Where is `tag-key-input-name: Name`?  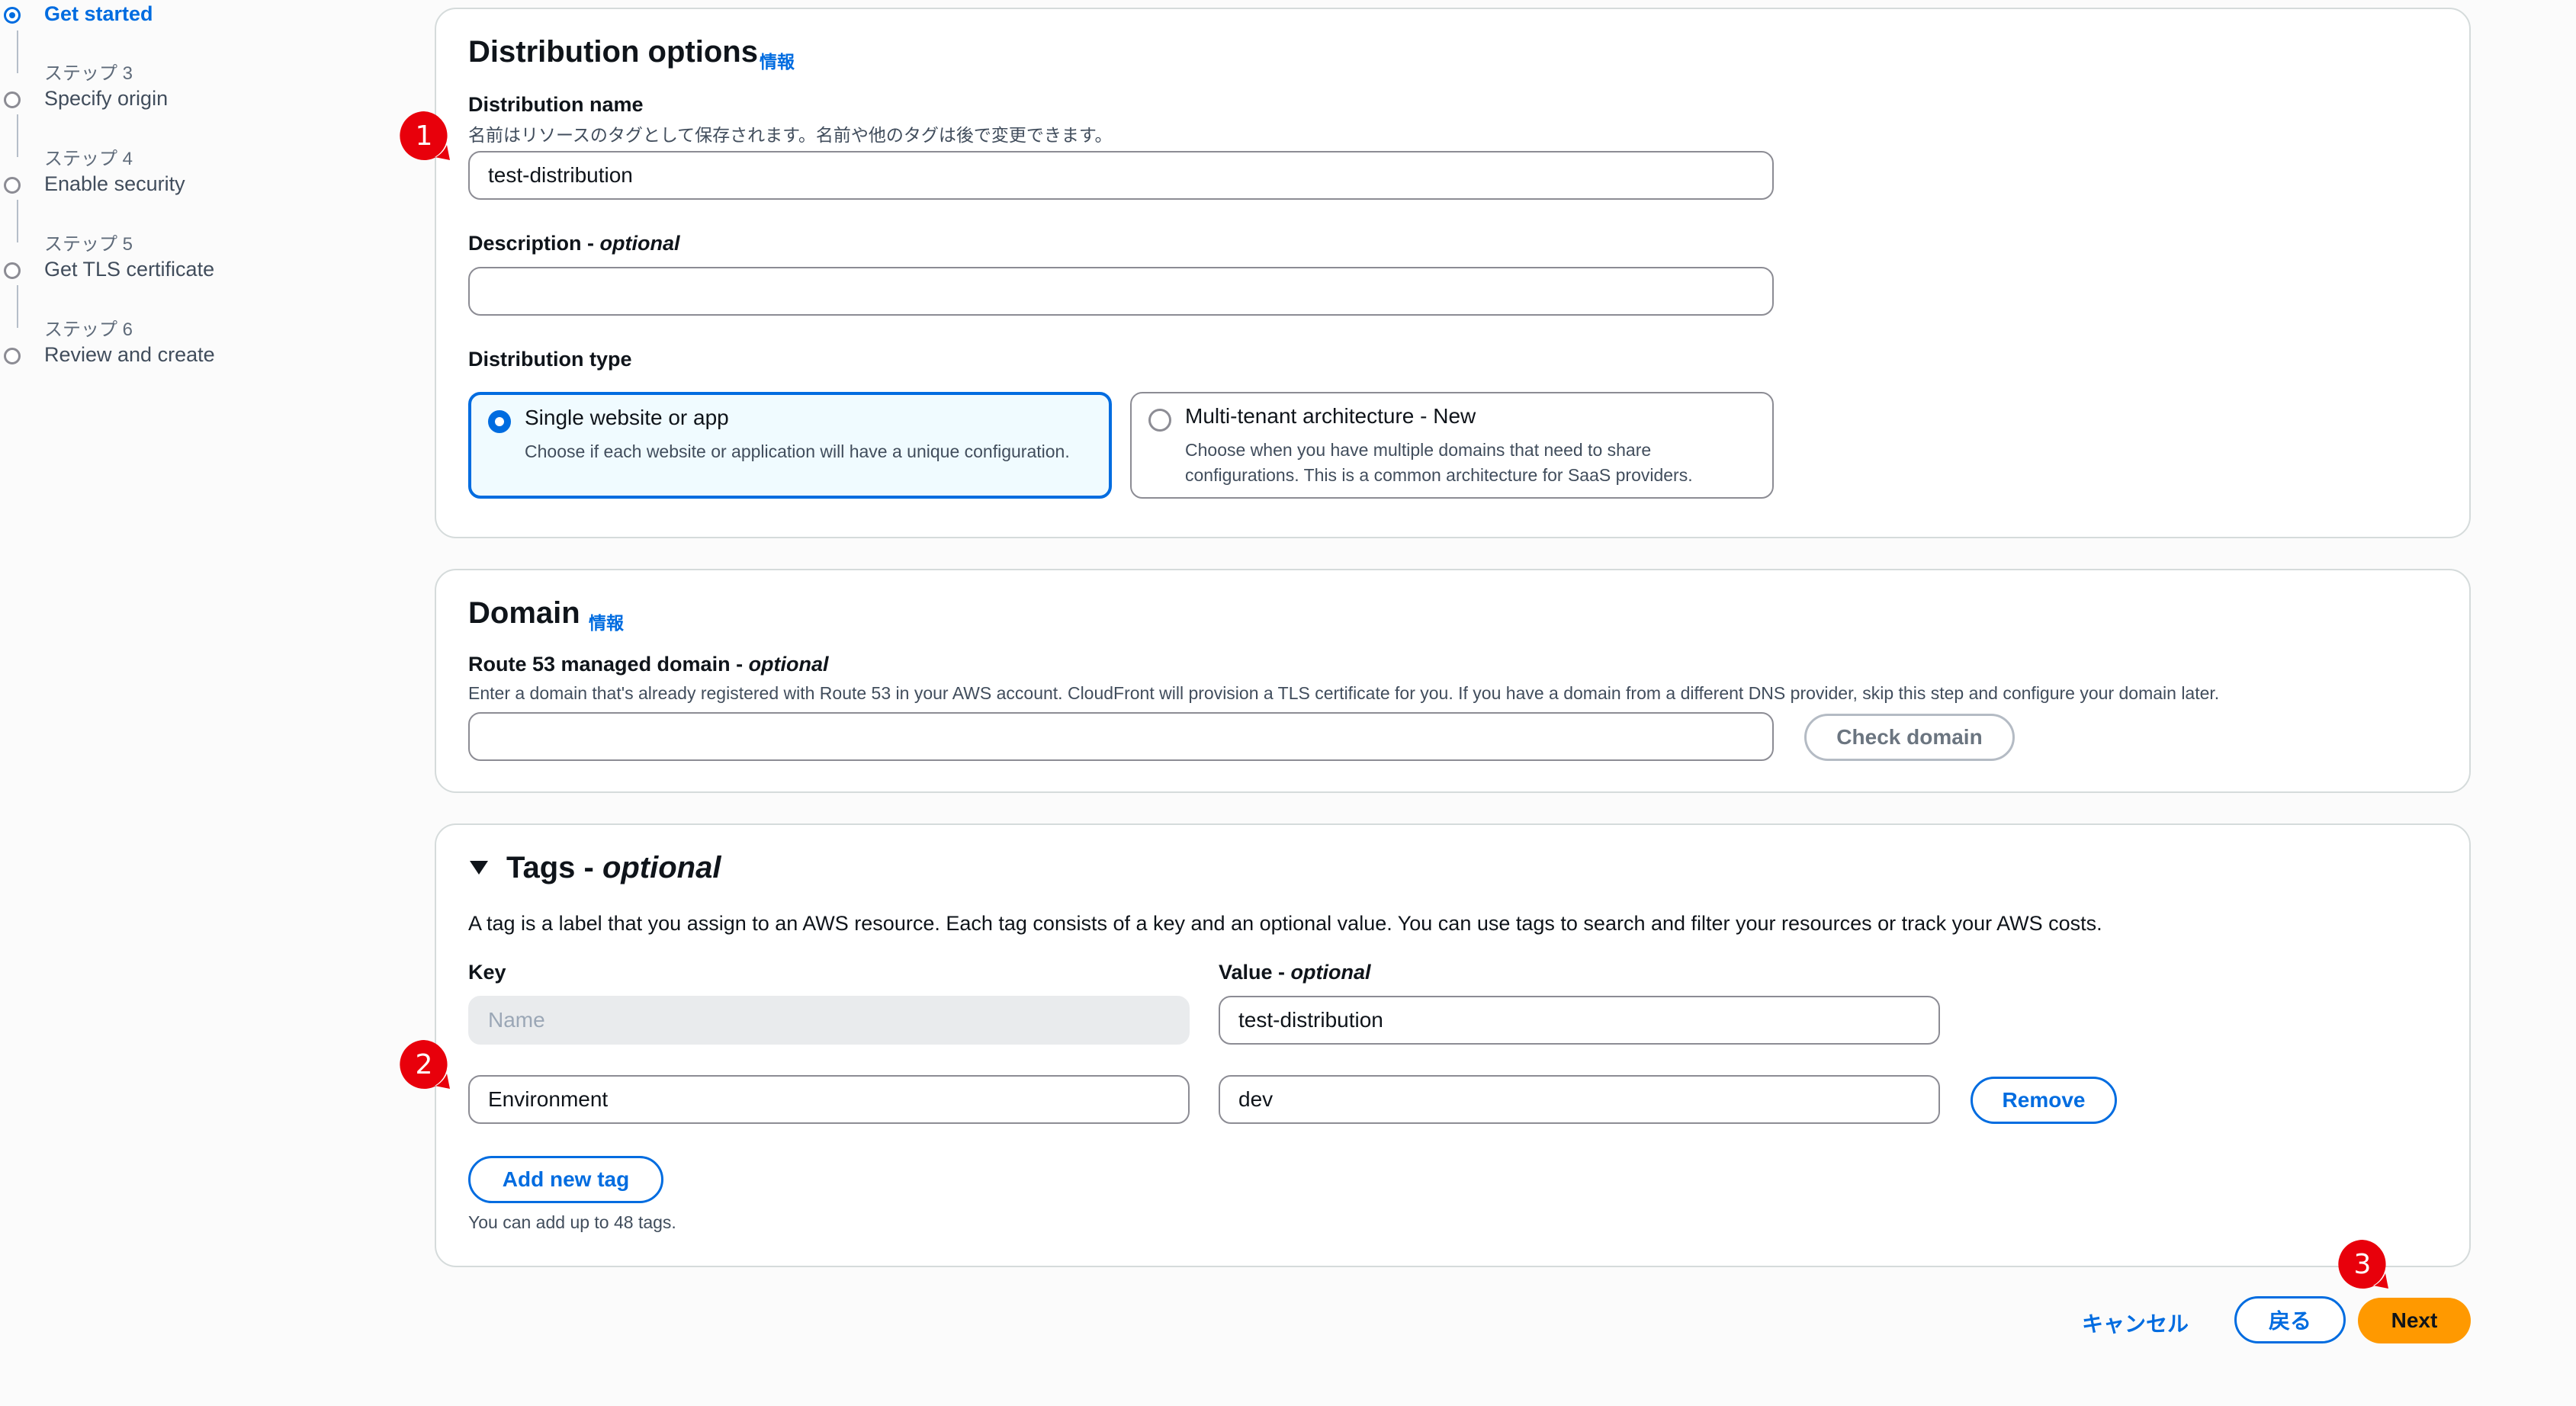
tag-key-input-name: Name is located at coordinates (829, 1020).